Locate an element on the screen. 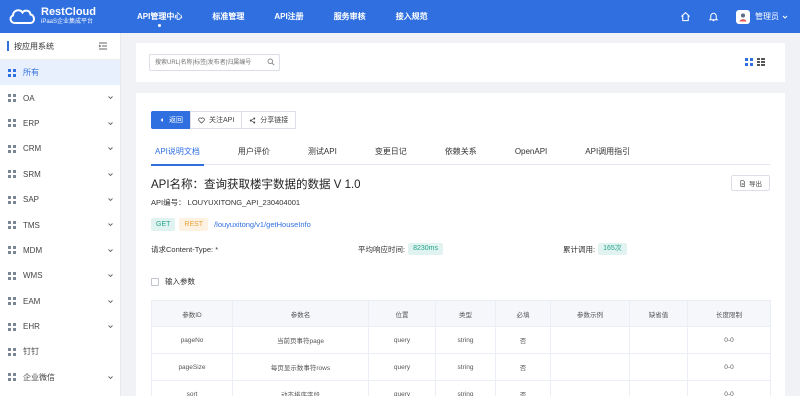  avatar is located at coordinates (743, 16).